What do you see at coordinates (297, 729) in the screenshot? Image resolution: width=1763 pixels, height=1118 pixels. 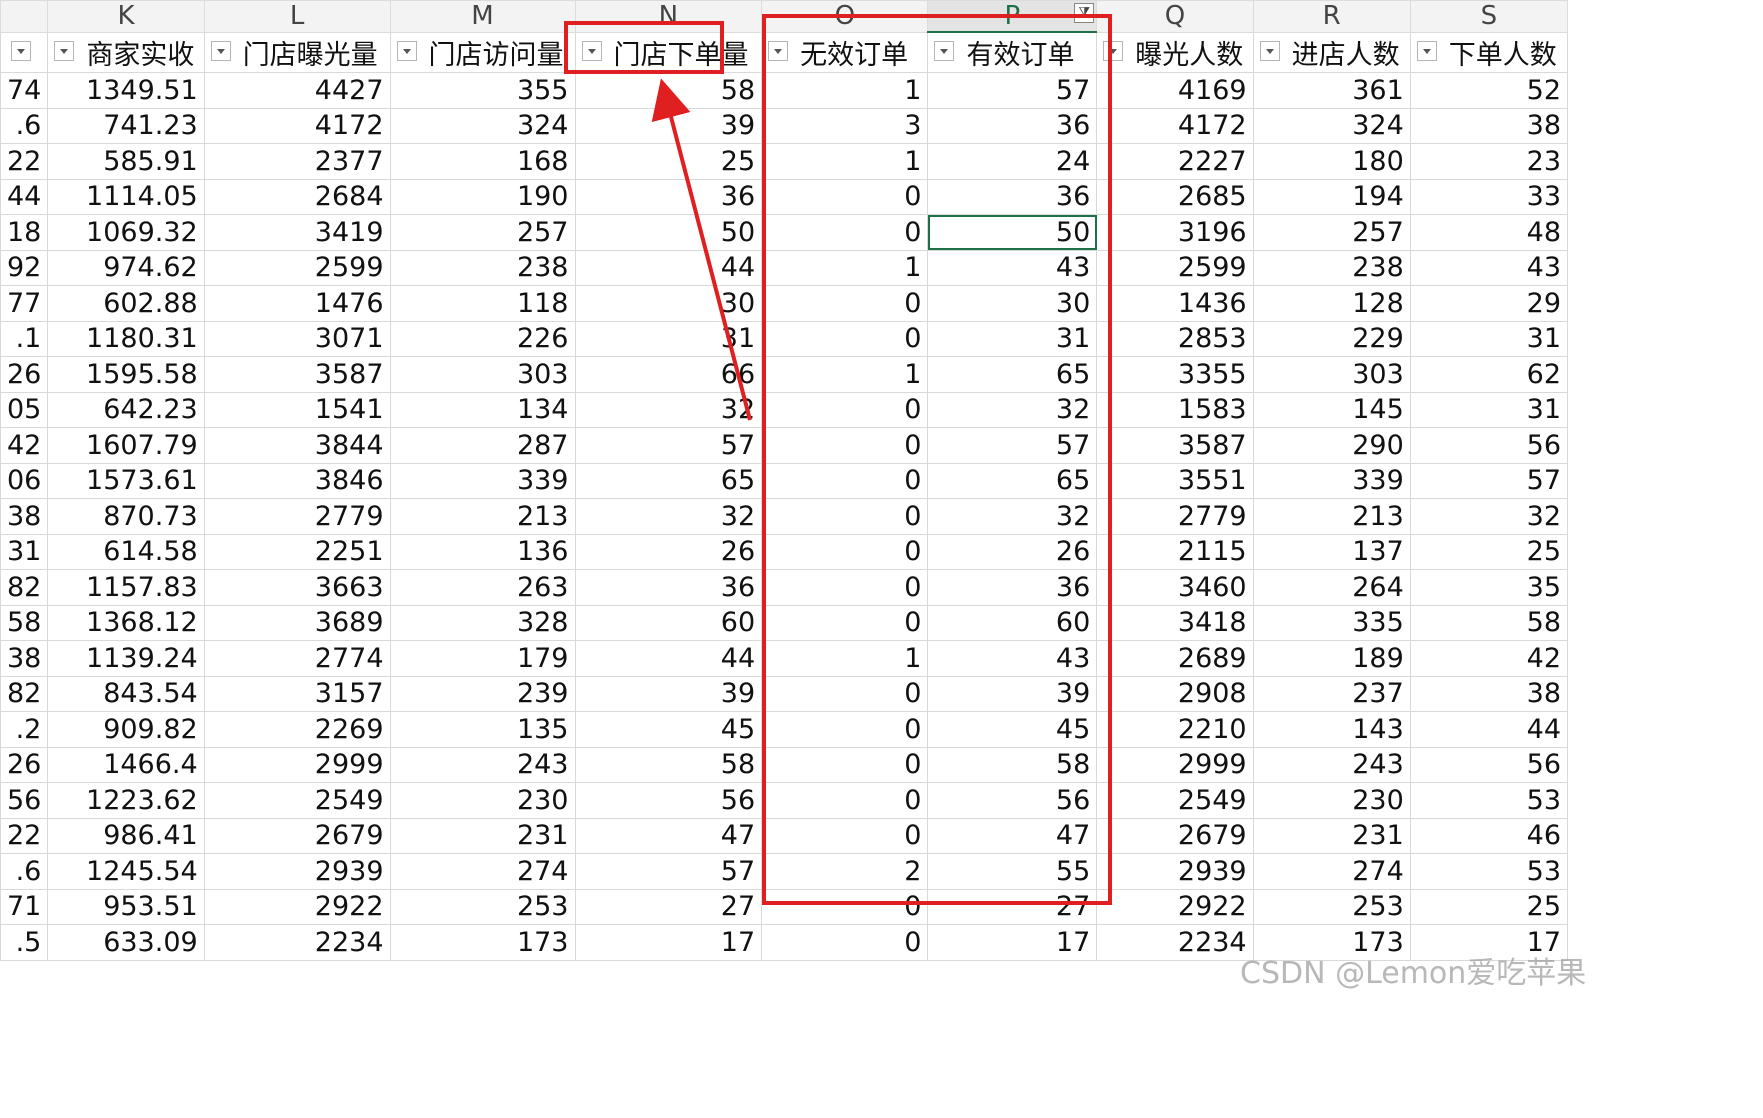 I see `table-cell: 2269` at bounding box center [297, 729].